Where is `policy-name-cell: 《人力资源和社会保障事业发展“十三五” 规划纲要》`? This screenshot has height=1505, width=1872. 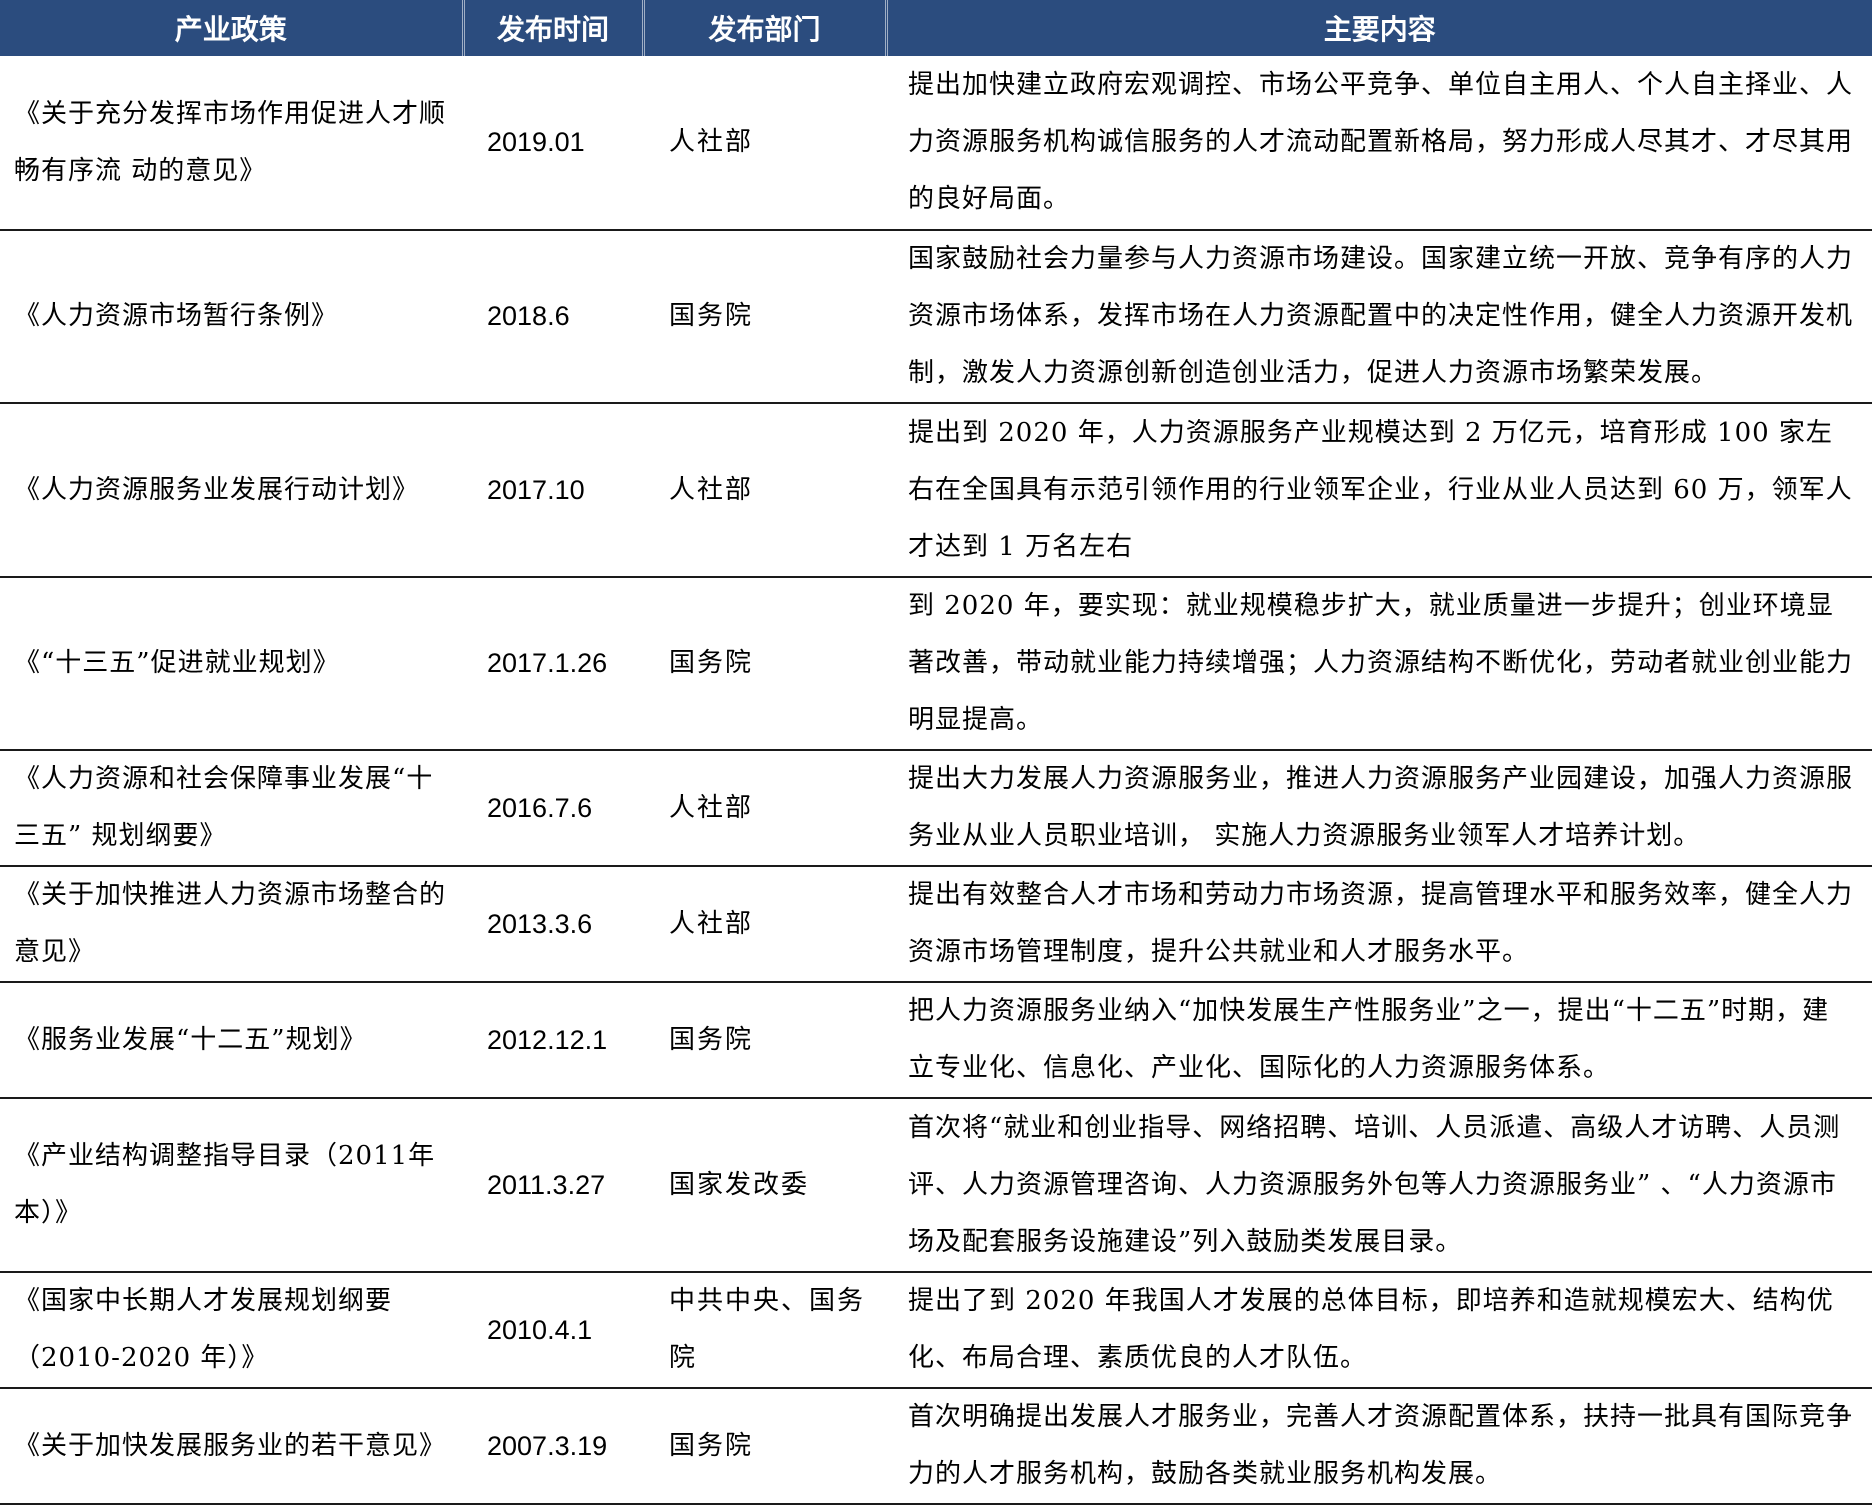
policy-name-cell: 《人力资源和社会保障事业发展“十三五” 规划纲要》 is located at coordinates (231, 808).